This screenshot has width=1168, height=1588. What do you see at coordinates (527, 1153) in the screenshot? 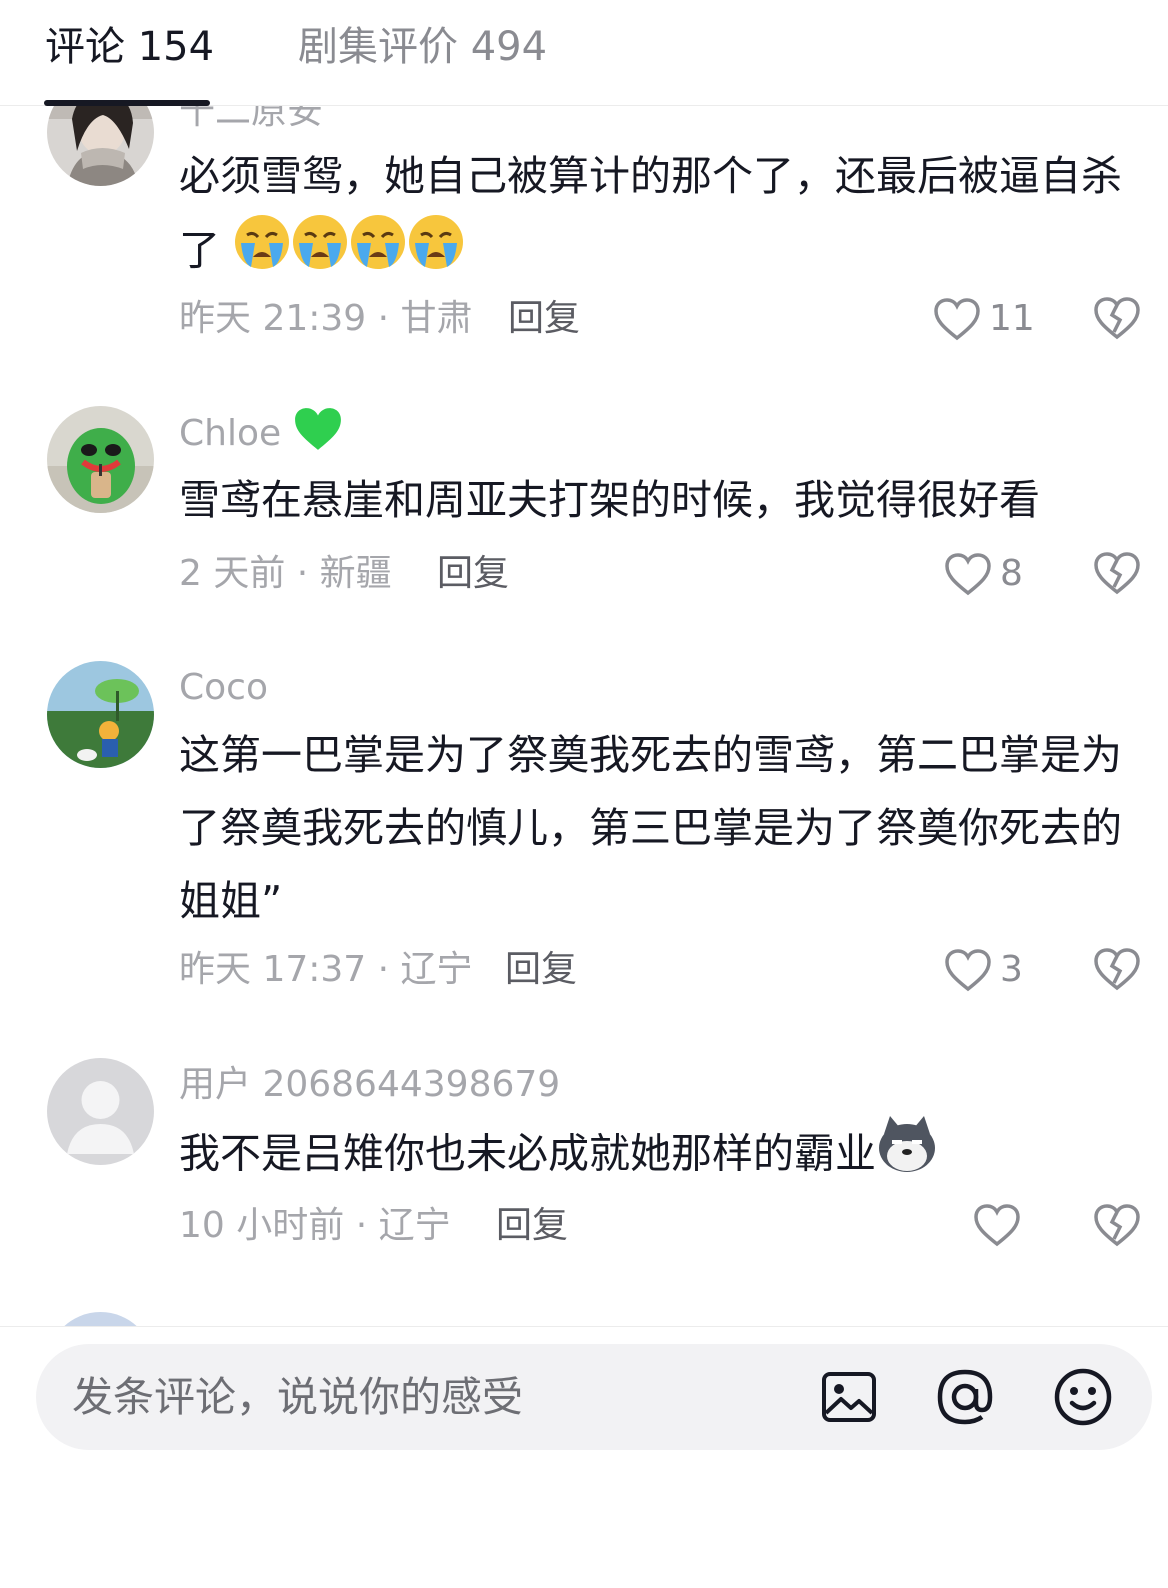
I see `comment-text-body: 我不是吕雉你也未必成就她那样的霸业` at bounding box center [527, 1153].